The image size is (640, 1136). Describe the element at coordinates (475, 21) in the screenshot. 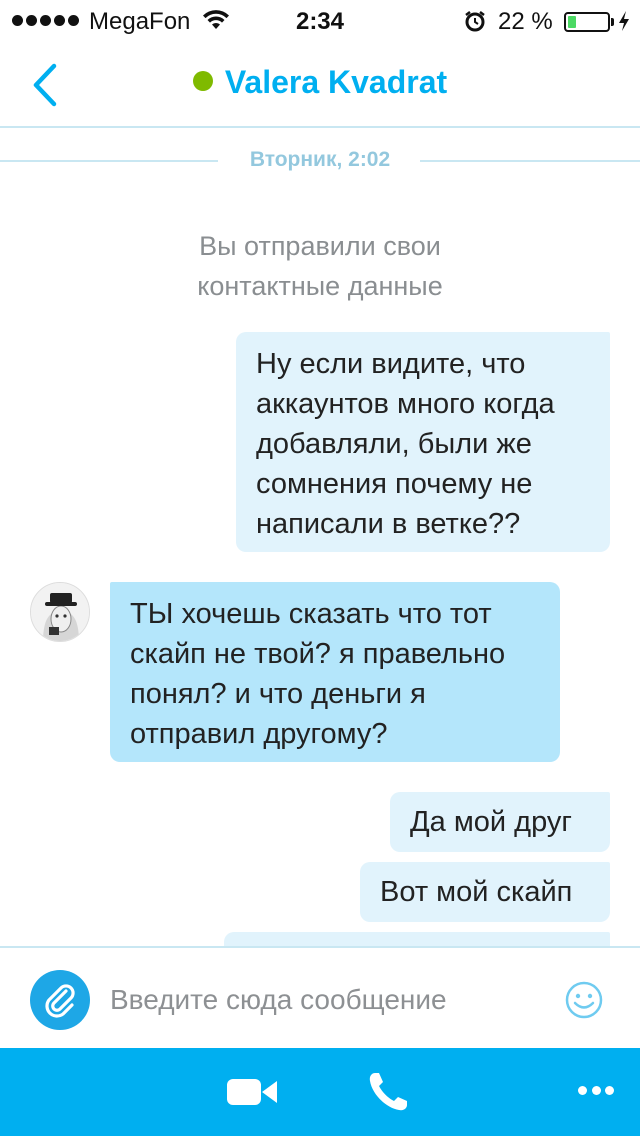

I see `alarm-icon` at that location.